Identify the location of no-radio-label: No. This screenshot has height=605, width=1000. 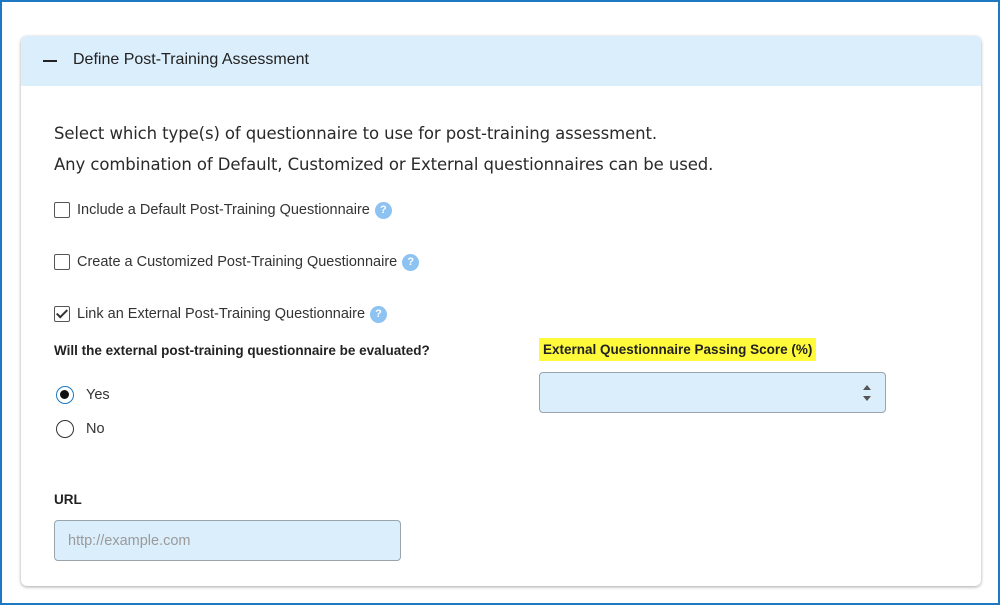
(95, 429).